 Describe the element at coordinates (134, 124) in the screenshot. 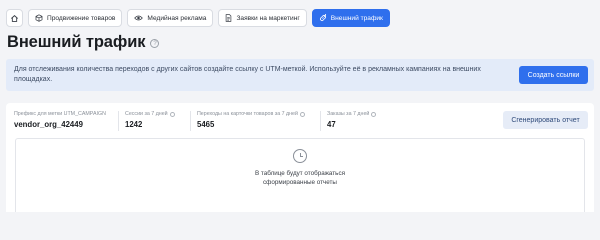

I see `stat-value: 1242` at that location.